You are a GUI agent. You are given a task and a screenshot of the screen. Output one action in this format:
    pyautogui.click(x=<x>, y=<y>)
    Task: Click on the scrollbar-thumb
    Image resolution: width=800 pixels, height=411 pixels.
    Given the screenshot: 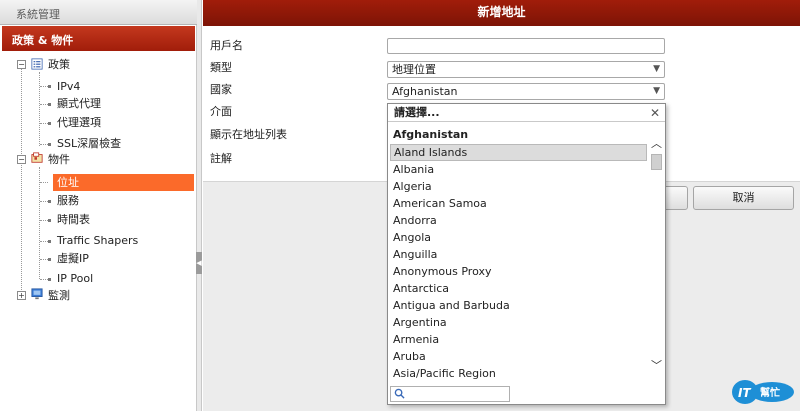 What is the action you would take?
    pyautogui.click(x=656, y=162)
    